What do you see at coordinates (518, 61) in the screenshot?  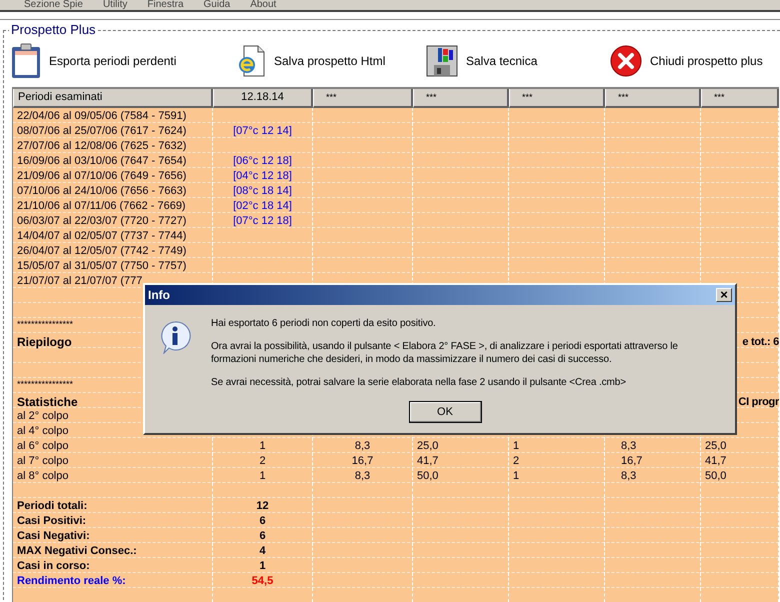 I see `toolbar-button: Salva tecnica` at bounding box center [518, 61].